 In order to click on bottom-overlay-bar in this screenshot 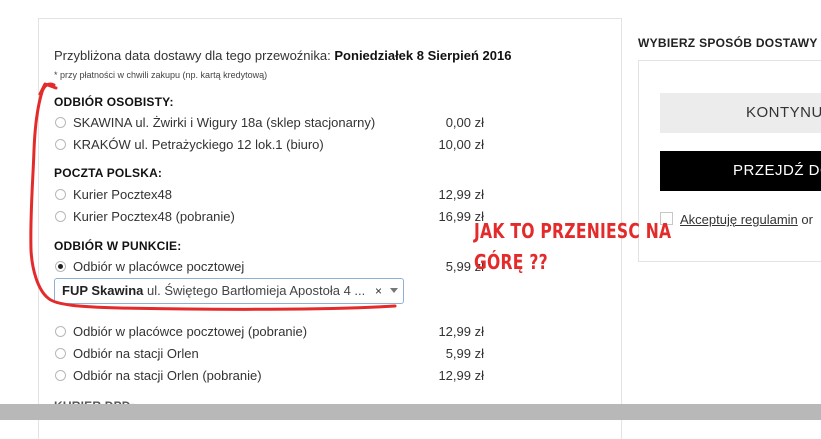, I will do `click(410, 412)`.